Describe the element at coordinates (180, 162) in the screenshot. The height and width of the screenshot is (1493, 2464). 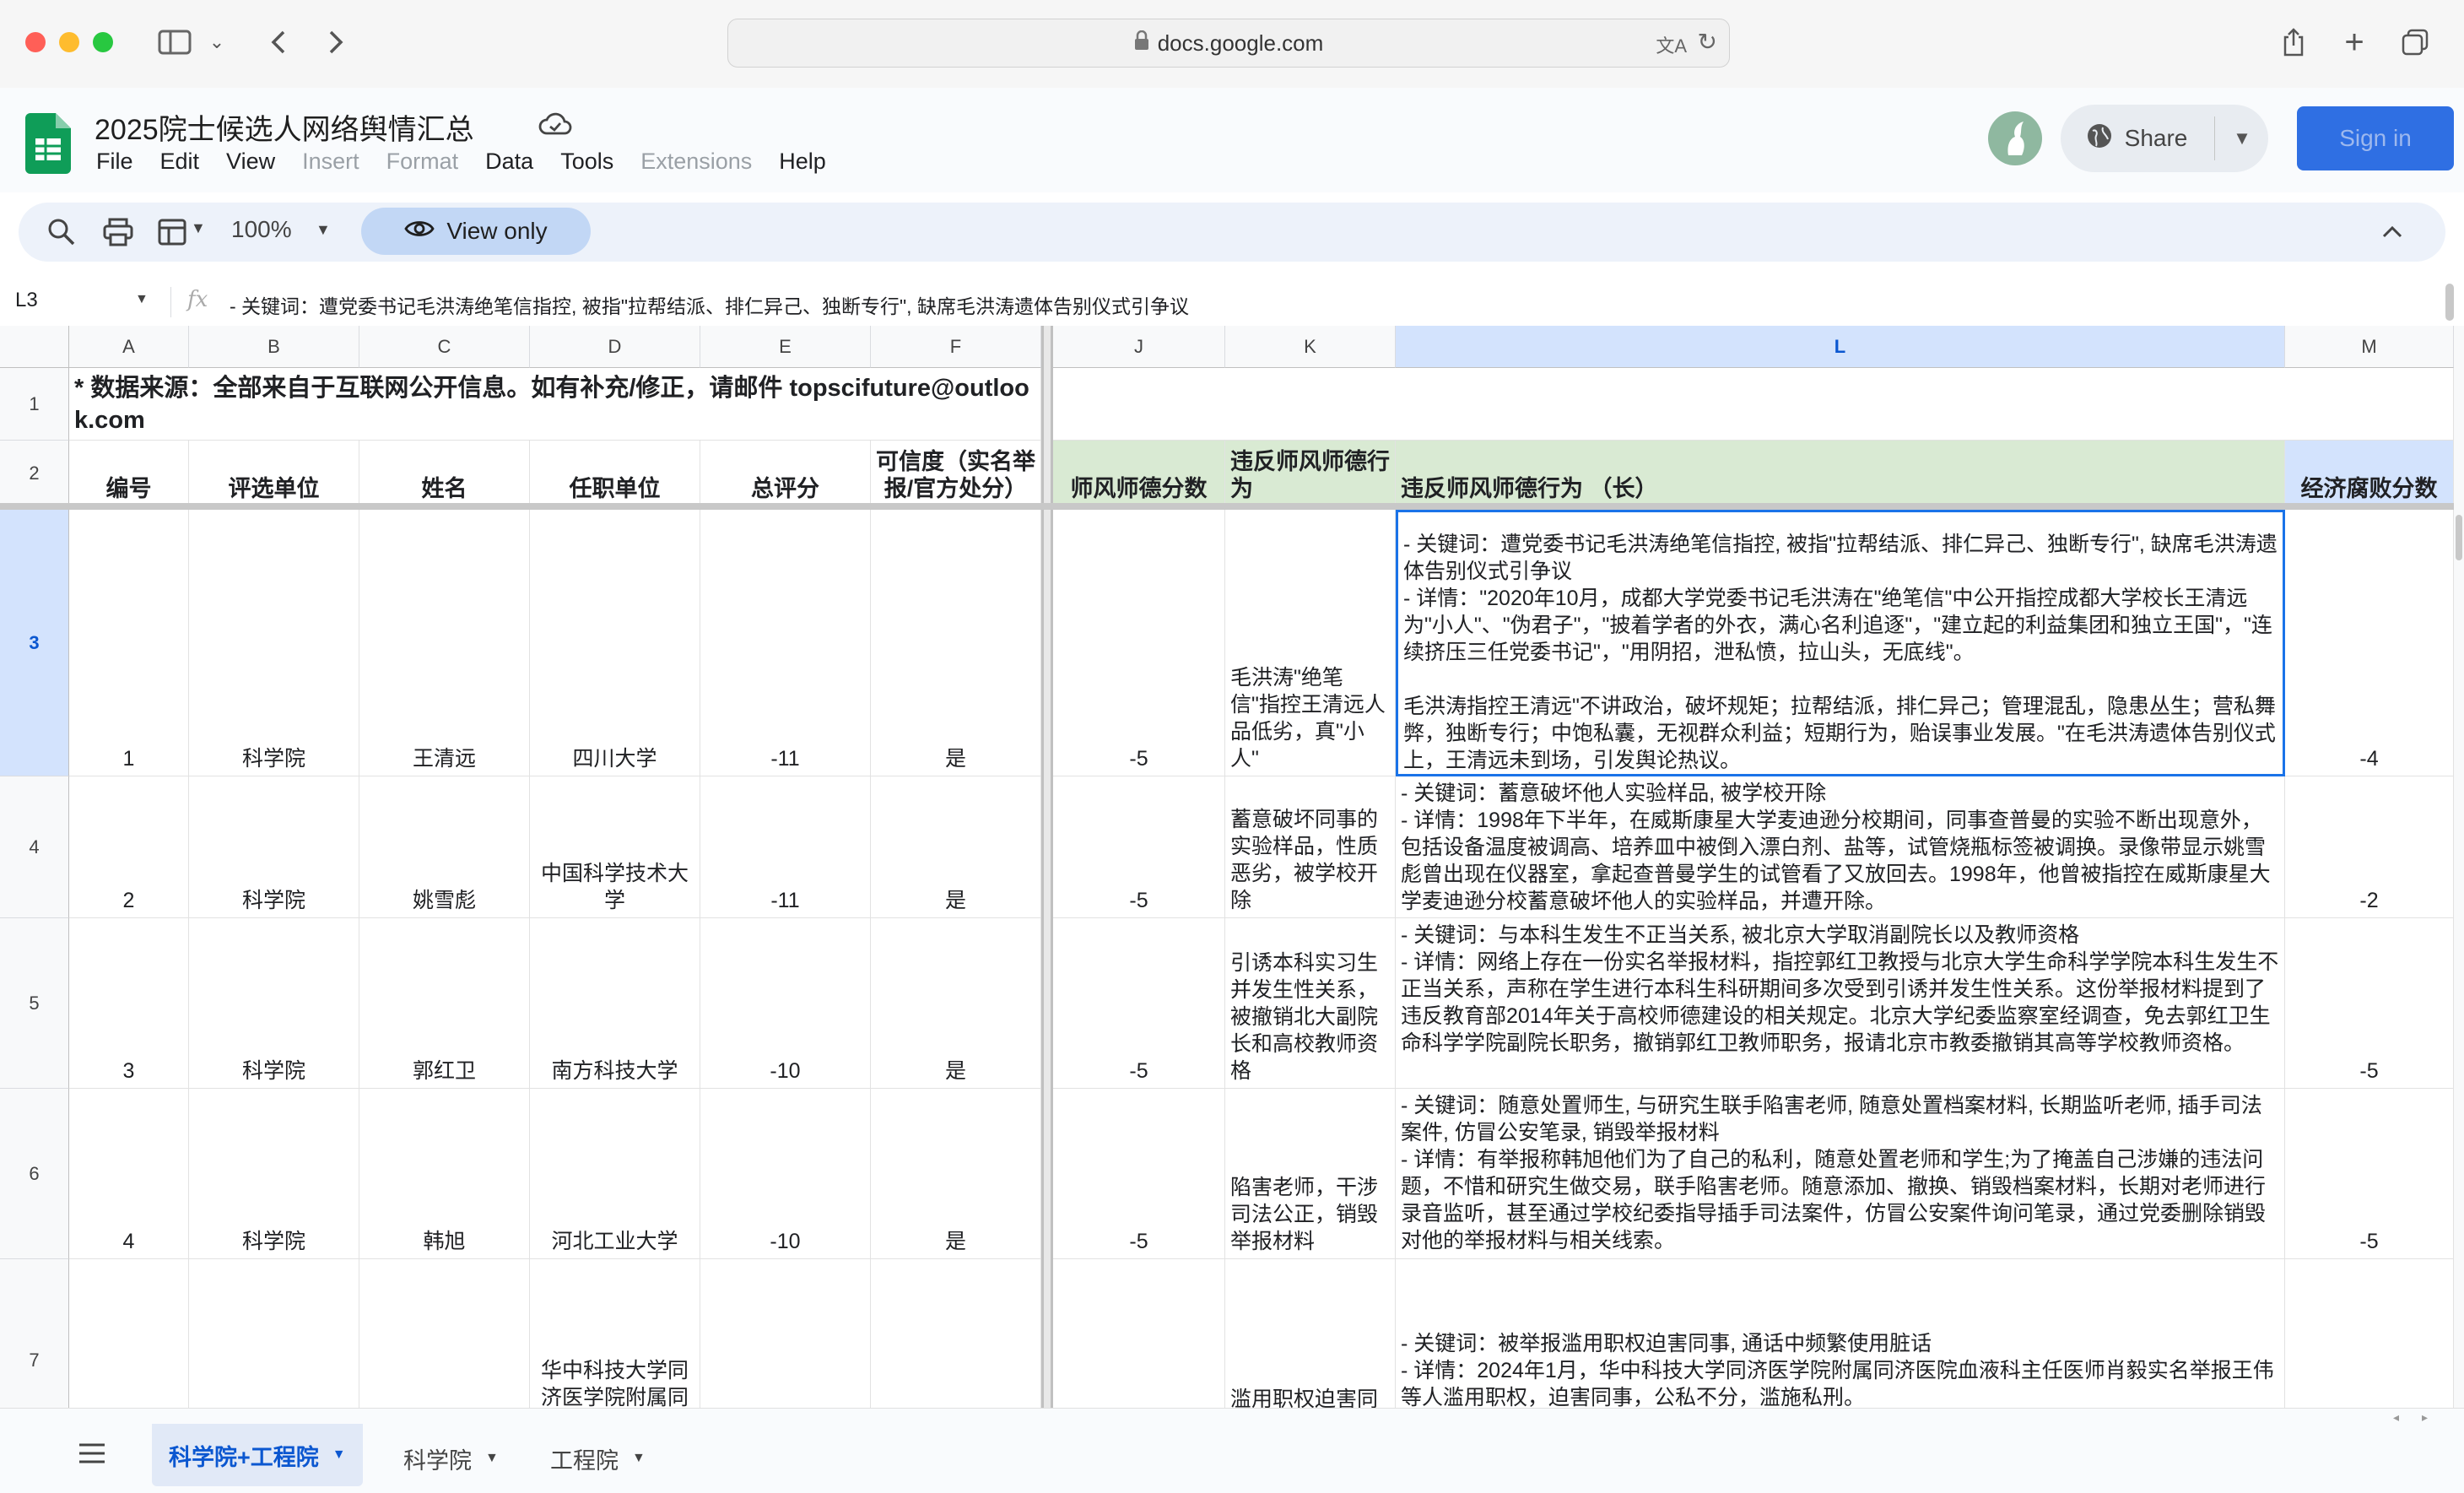
I see `menu-edit: Edit` at that location.